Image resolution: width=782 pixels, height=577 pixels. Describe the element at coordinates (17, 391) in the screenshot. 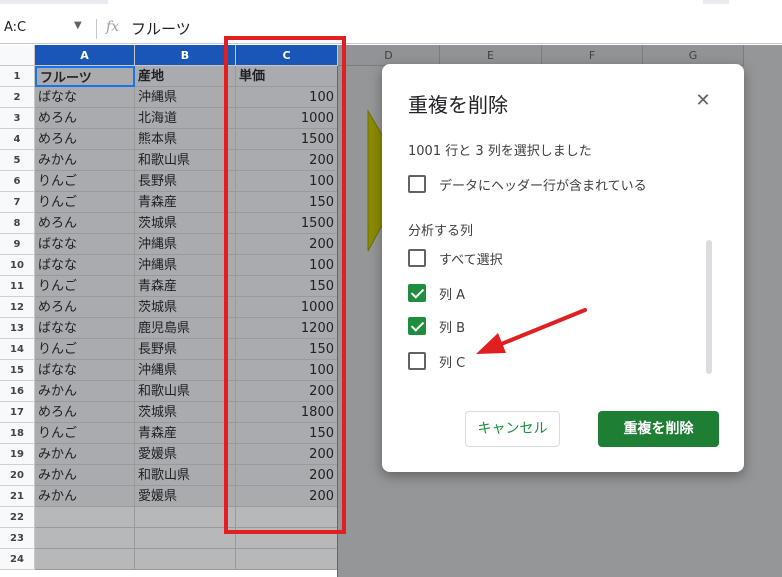

I see `row-header: 16` at that location.